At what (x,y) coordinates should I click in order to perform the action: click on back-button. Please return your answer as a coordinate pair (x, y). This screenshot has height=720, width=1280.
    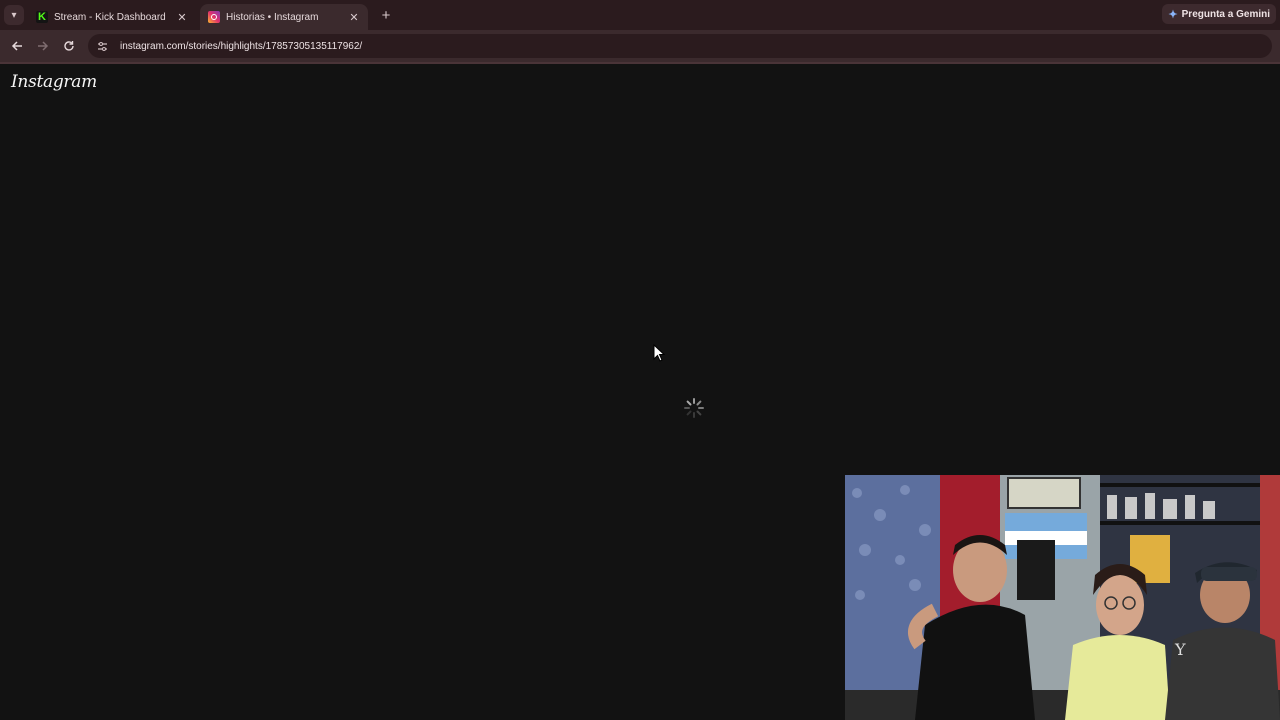
    Looking at the image, I should click on (17, 46).